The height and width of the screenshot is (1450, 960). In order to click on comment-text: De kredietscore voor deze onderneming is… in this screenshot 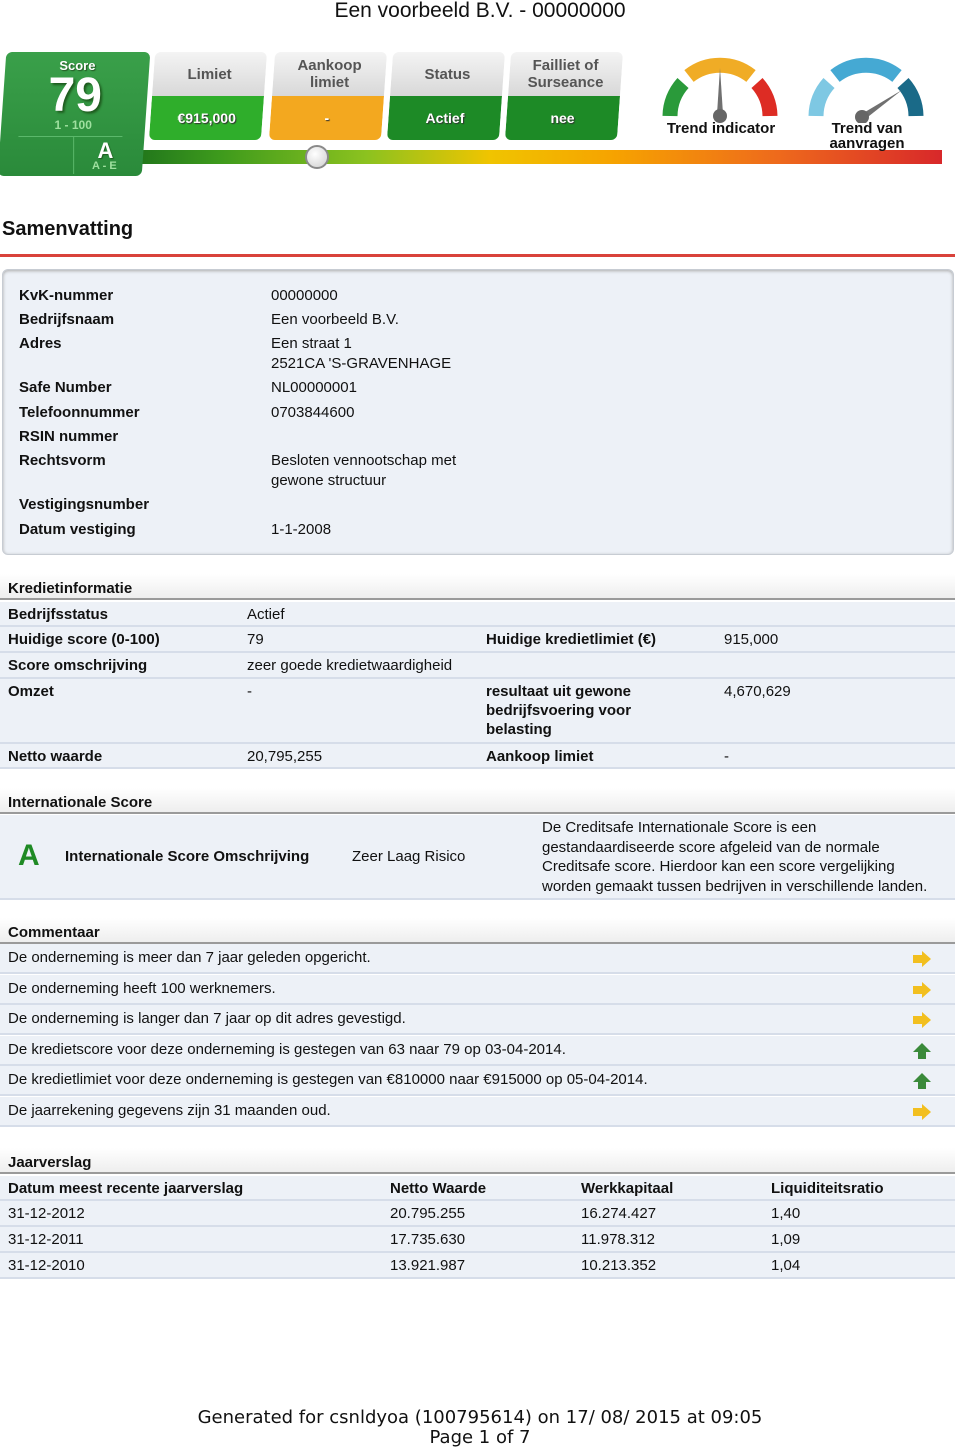, I will do `click(287, 1049)`.